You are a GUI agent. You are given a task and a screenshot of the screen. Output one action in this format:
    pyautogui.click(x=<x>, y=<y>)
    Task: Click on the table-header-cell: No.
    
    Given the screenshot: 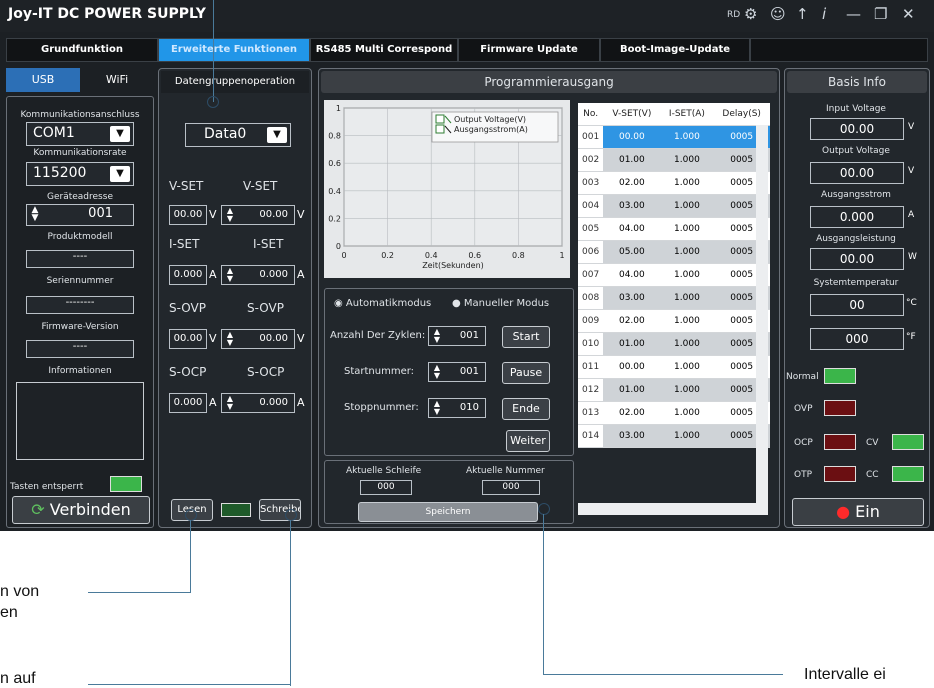 What is the action you would take?
    pyautogui.click(x=591, y=114)
    